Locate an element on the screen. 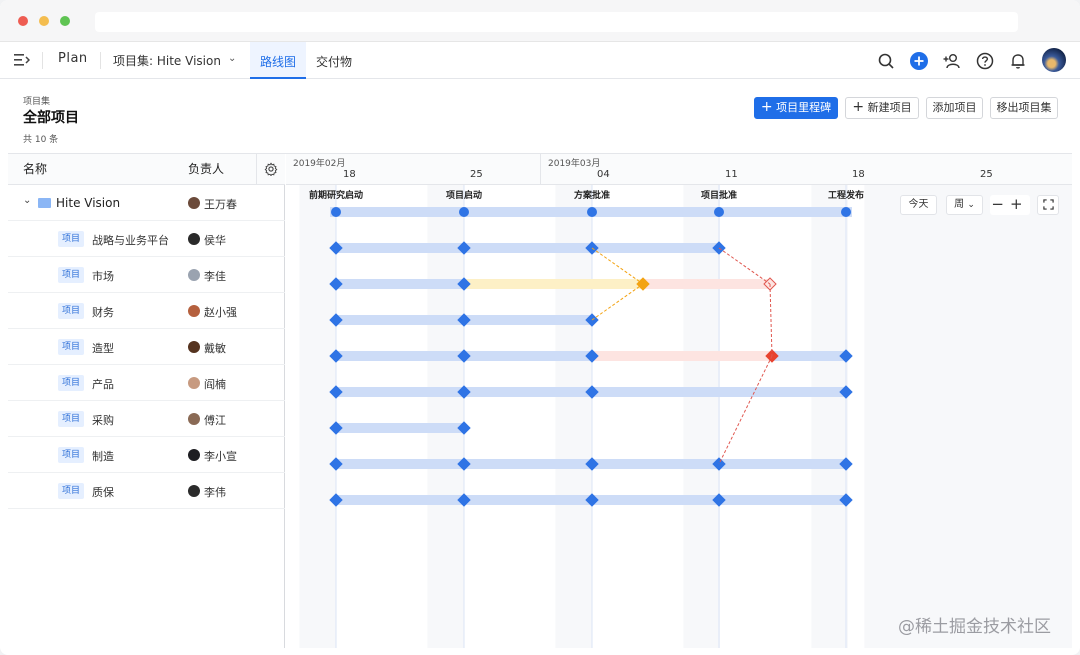 The width and height of the screenshot is (1080, 655). close-window-button is located at coordinates (23, 21).